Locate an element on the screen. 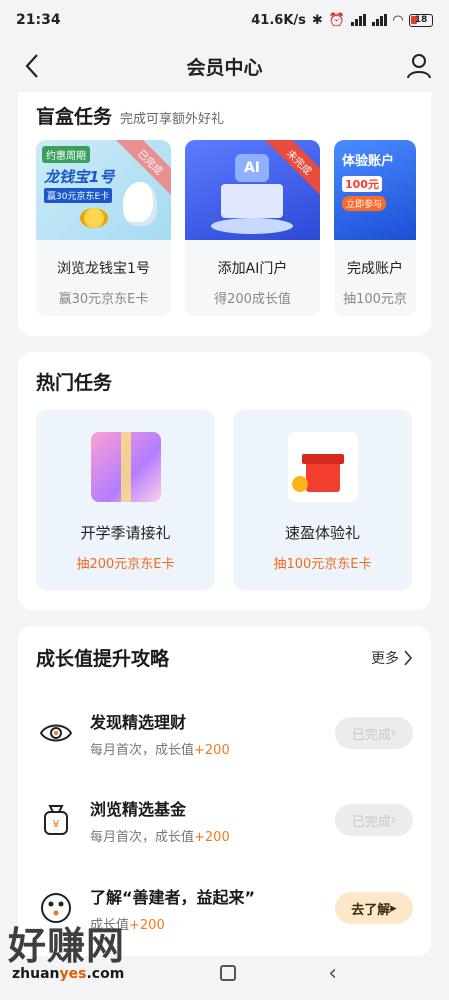 The height and width of the screenshot is (1000, 449). hot-task-reward: 抽200元京东E卡 is located at coordinates (125, 564).